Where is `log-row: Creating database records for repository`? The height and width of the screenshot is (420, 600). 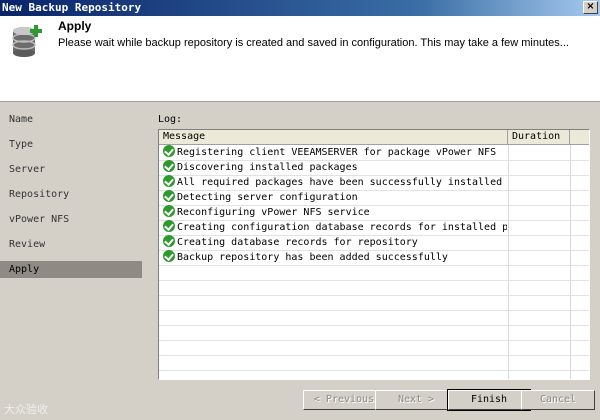 log-row: Creating database records for repository is located at coordinates (335, 242).